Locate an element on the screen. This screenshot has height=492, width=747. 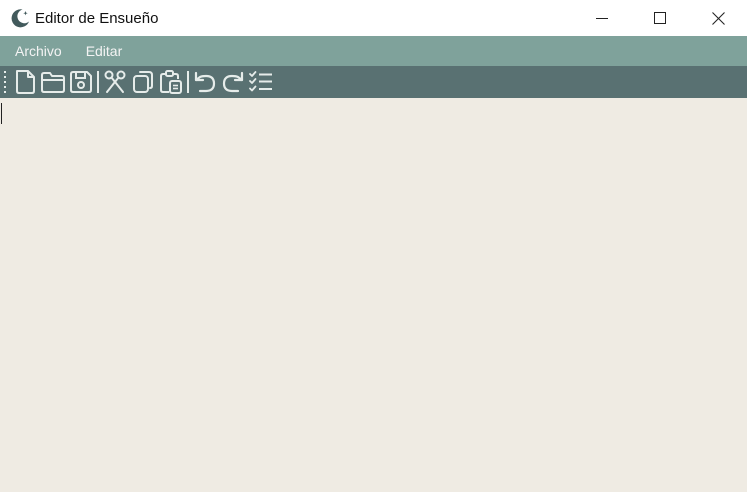
undo-button is located at coordinates (205, 82).